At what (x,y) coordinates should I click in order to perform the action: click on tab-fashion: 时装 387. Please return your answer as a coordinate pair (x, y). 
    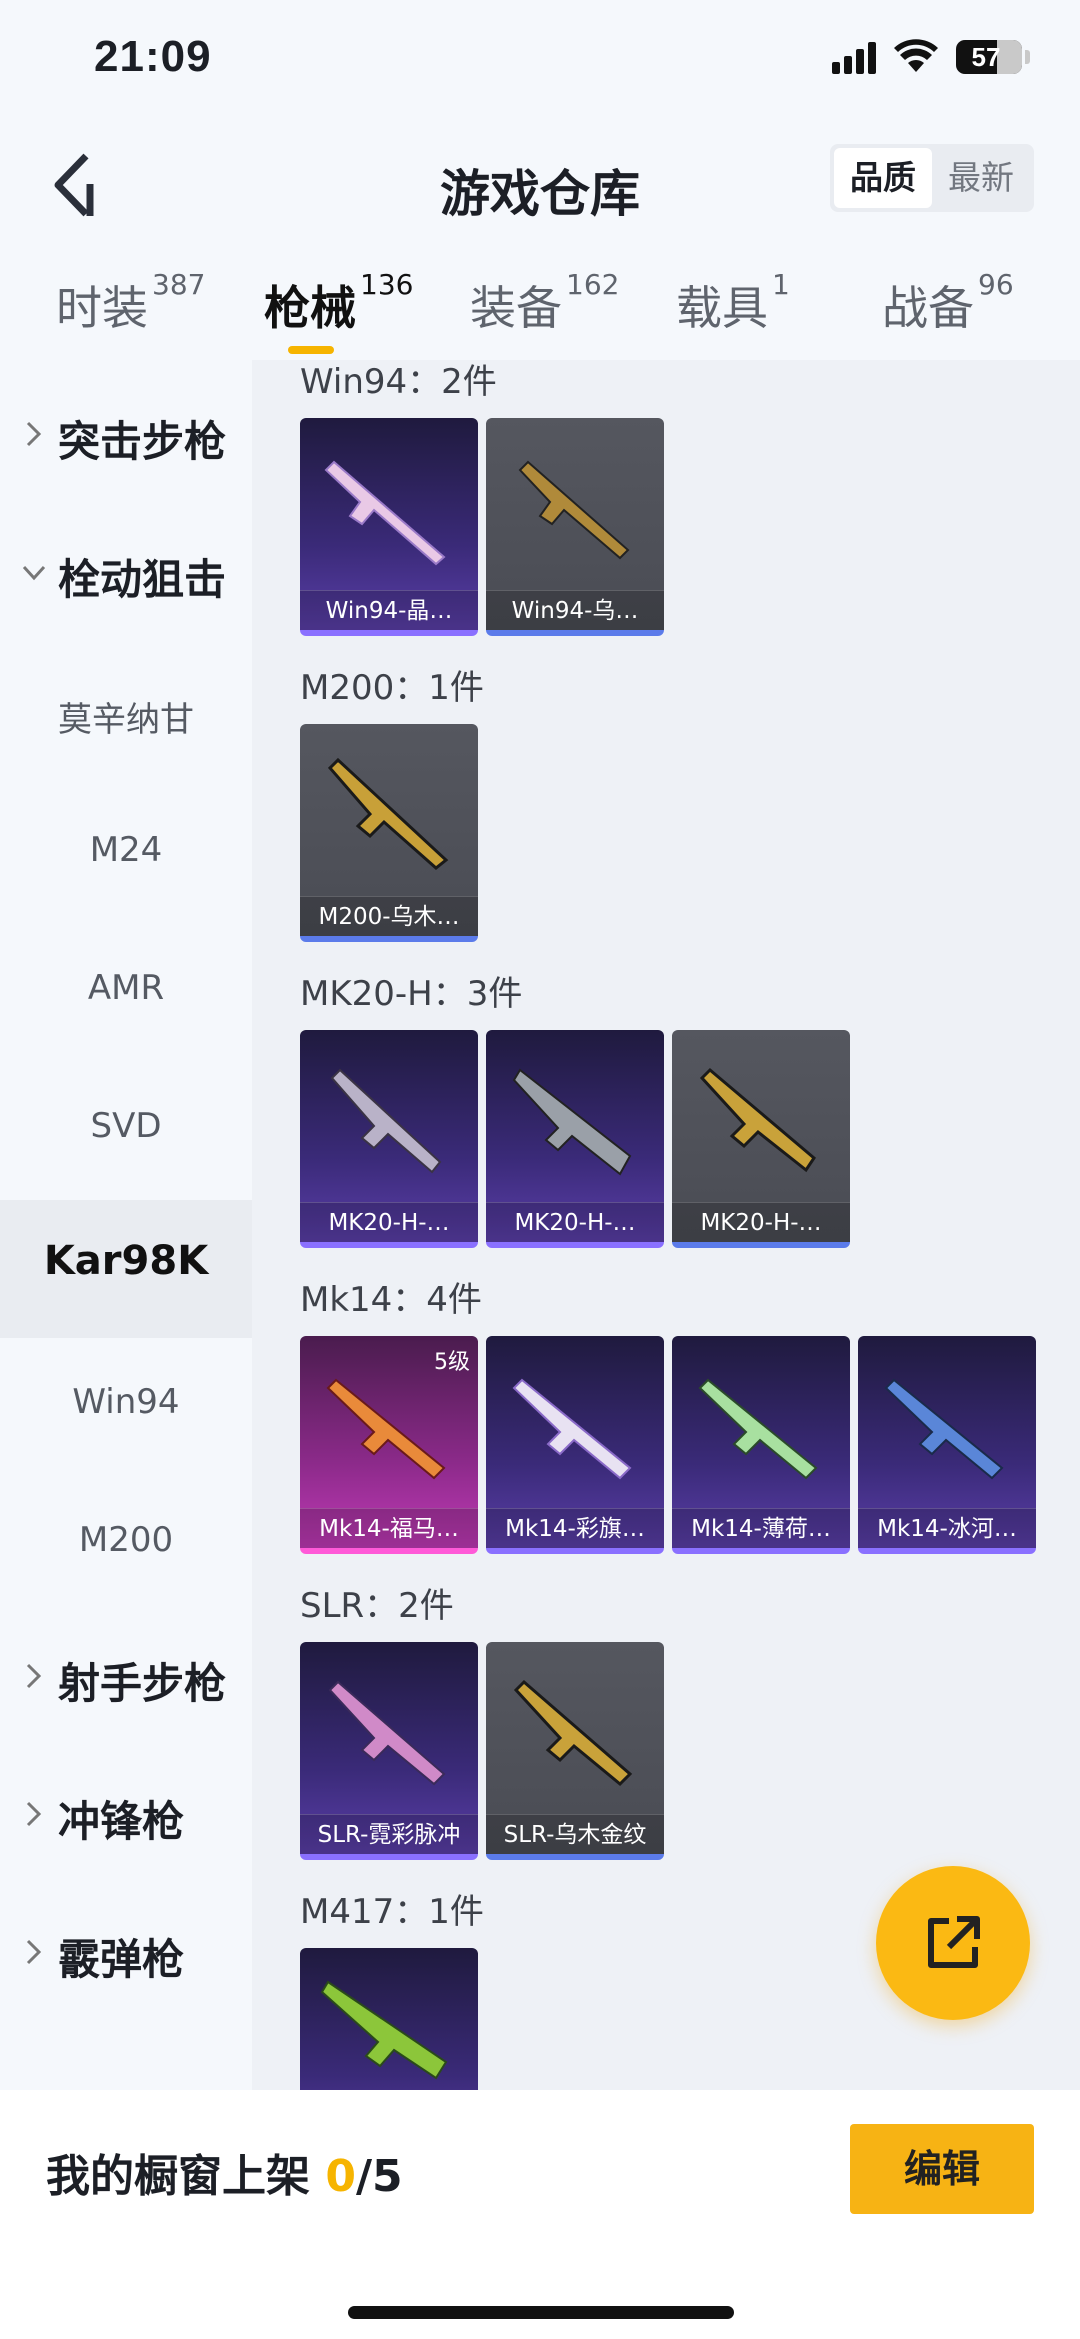
    Looking at the image, I should click on (130, 302).